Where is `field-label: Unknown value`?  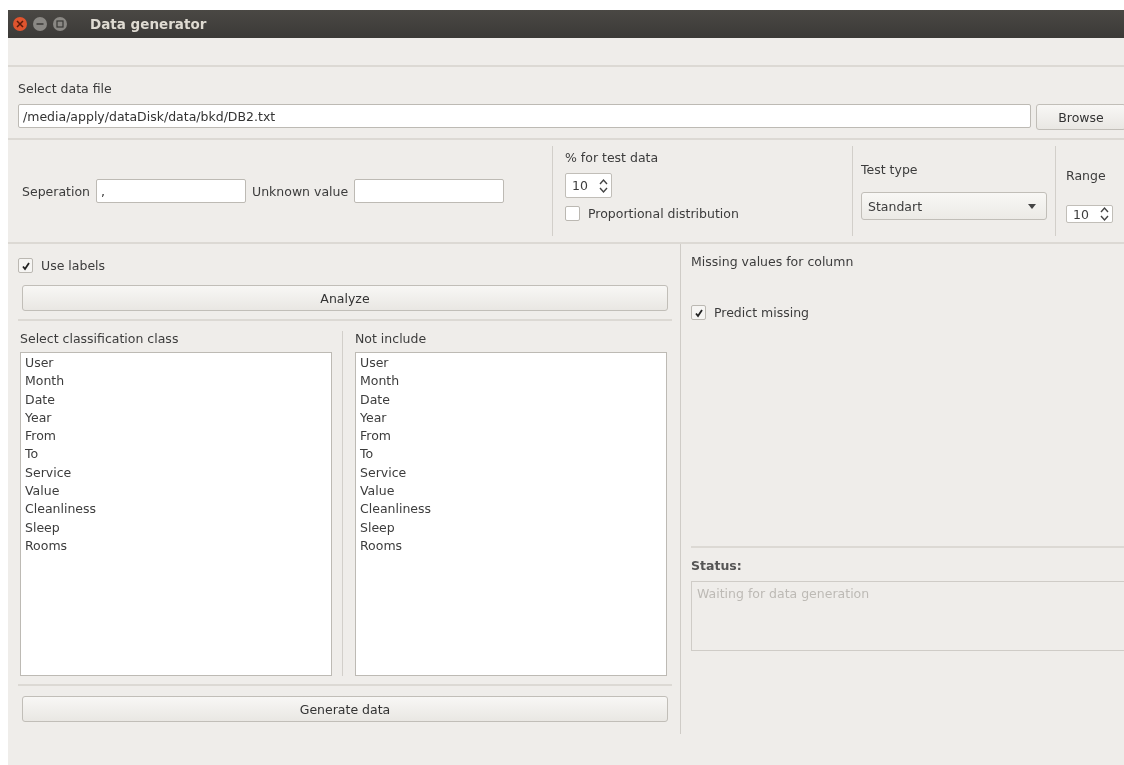
field-label: Unknown value is located at coordinates (300, 191).